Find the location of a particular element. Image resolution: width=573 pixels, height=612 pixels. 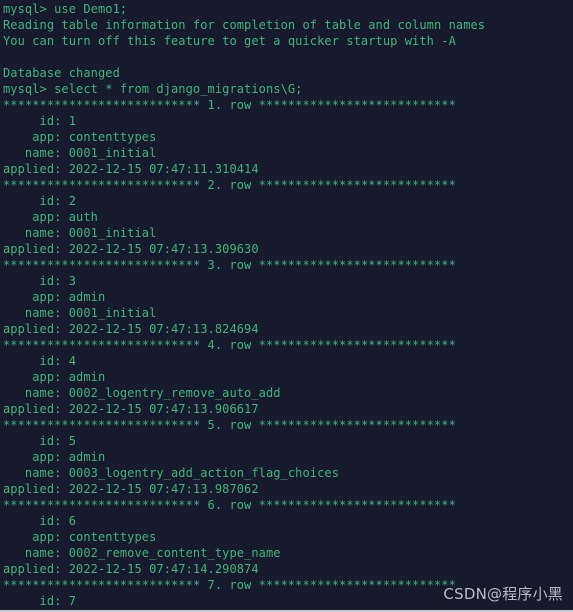

terminal-line: Database changed is located at coordinates (61, 73).